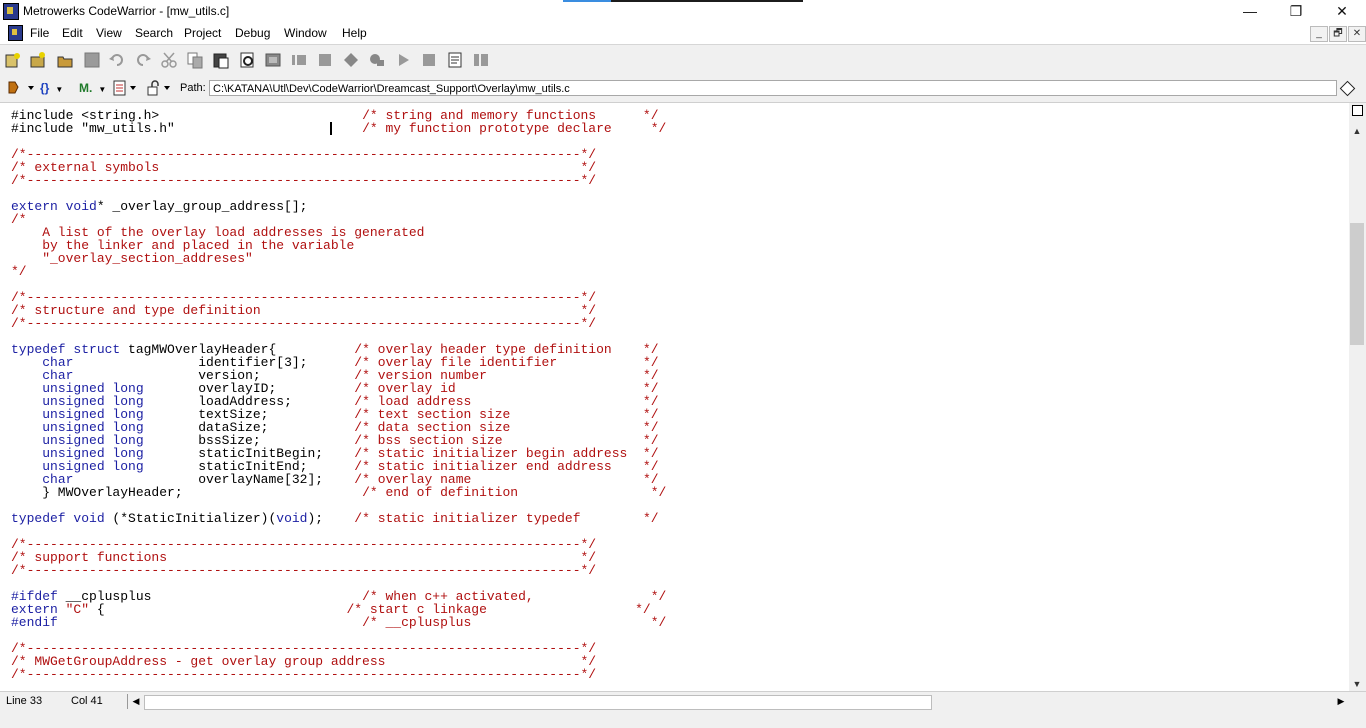 This screenshot has width=1366, height=728. What do you see at coordinates (305, 33) in the screenshot?
I see `menu-window: Window` at bounding box center [305, 33].